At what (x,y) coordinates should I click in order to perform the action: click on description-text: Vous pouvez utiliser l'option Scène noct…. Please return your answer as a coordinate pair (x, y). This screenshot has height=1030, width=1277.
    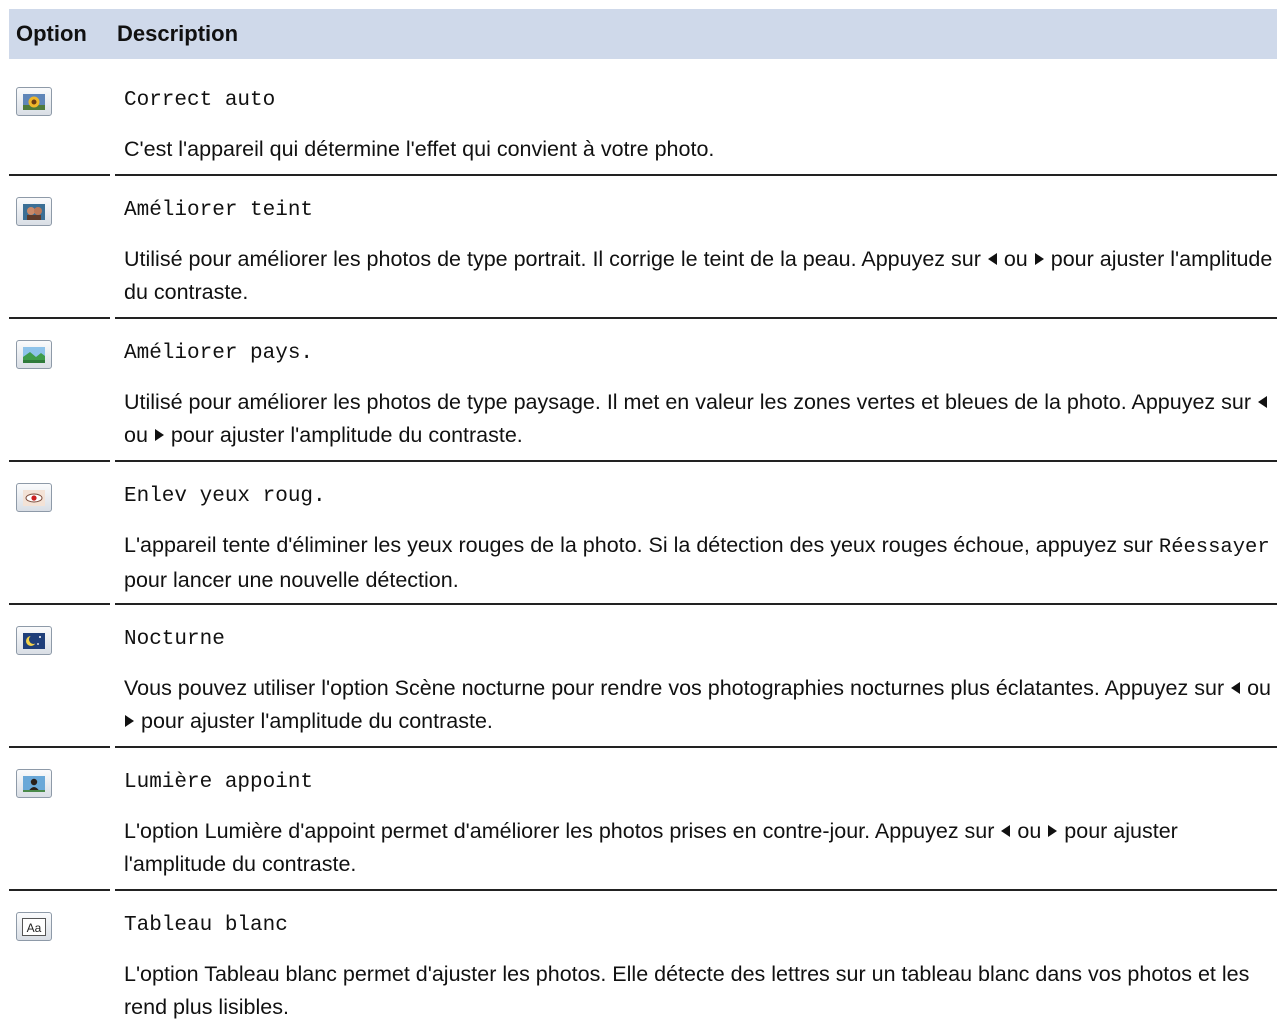
    Looking at the image, I should click on (674, 688).